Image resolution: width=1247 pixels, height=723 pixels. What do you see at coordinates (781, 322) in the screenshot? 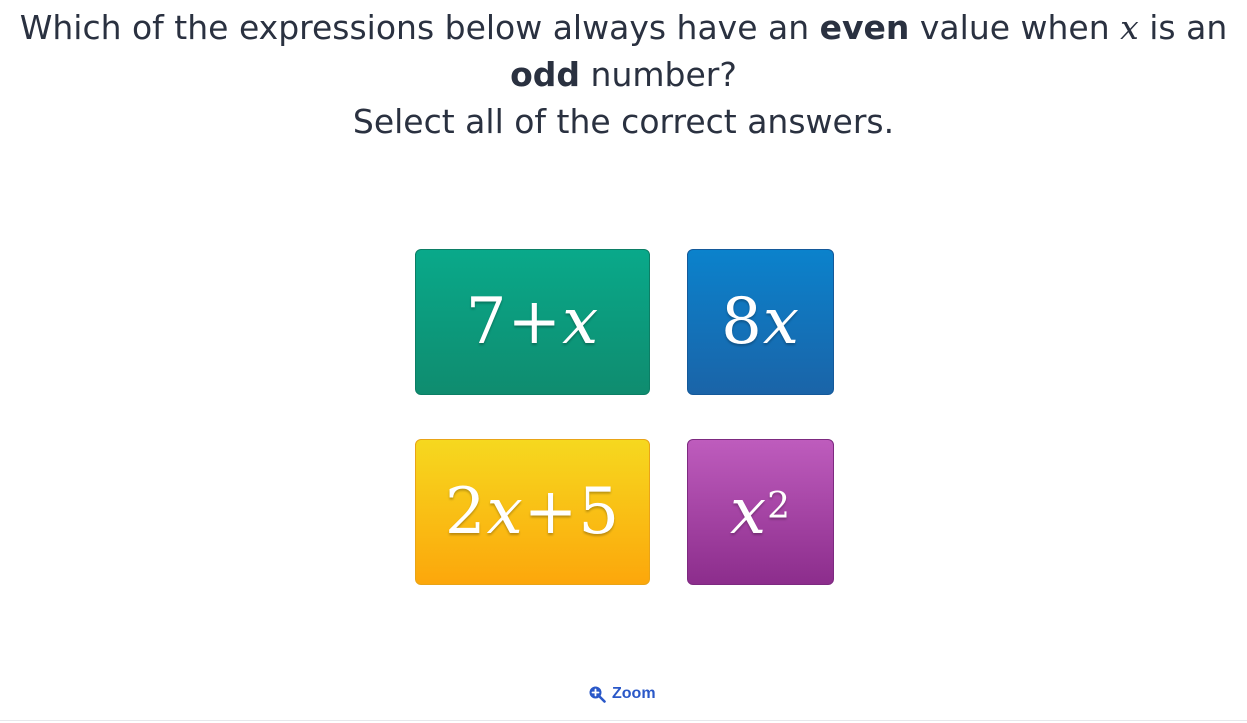
I see `answer-2-variable: x` at bounding box center [781, 322].